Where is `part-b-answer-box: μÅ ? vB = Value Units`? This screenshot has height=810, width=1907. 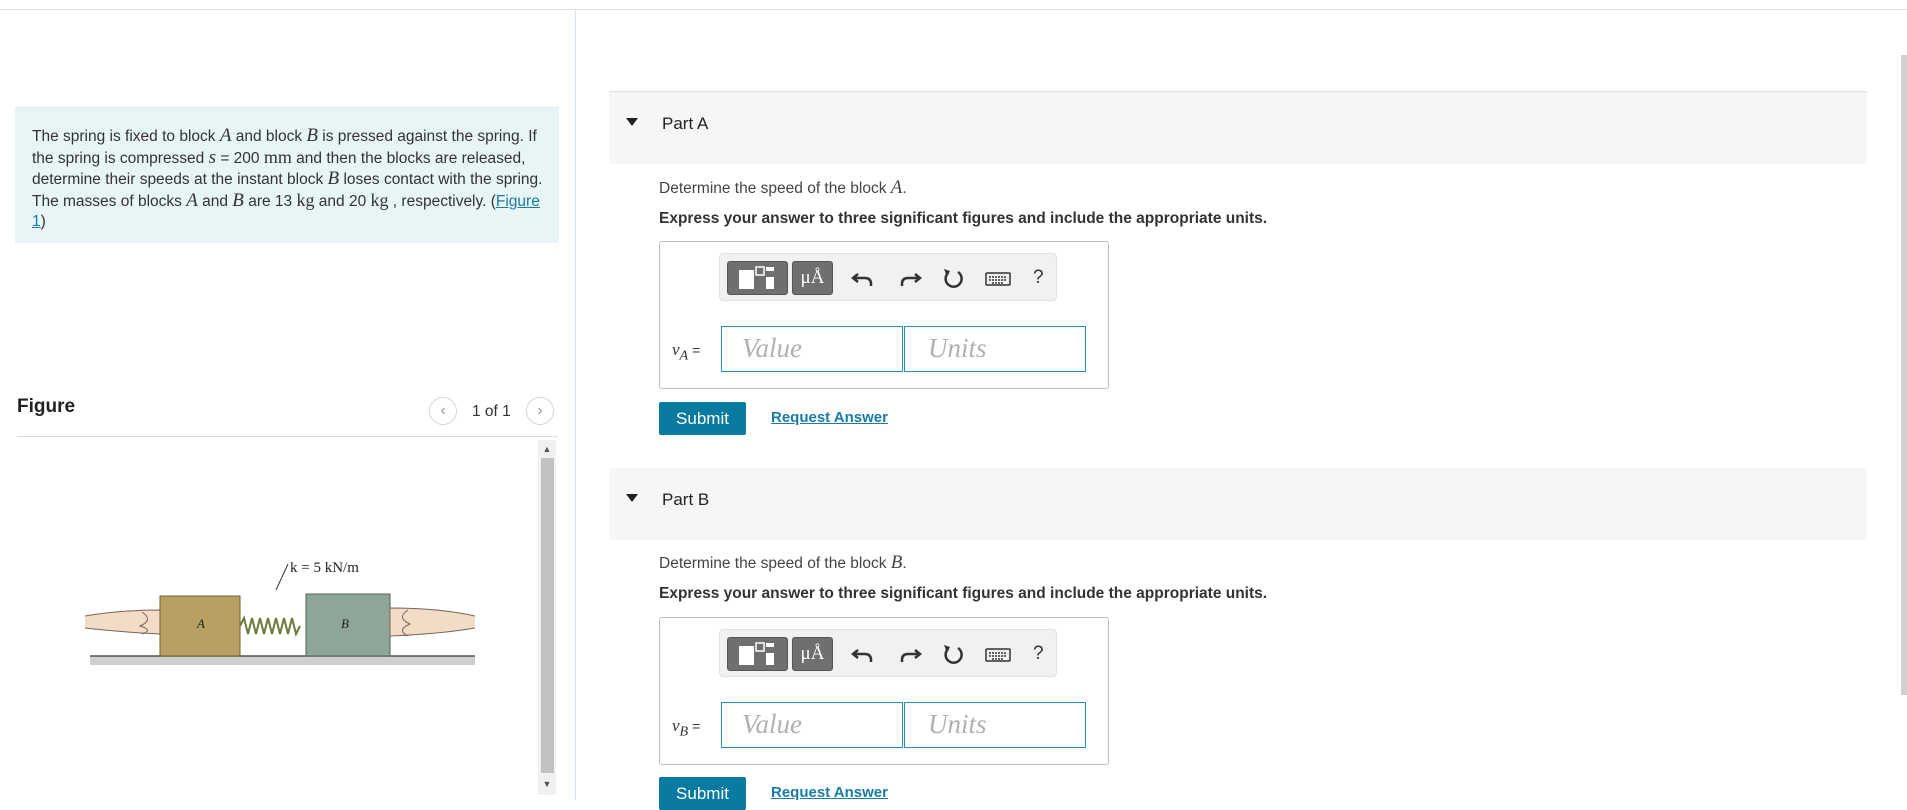
part-b-answer-box: μÅ ? vB = Value Units is located at coordinates (884, 691).